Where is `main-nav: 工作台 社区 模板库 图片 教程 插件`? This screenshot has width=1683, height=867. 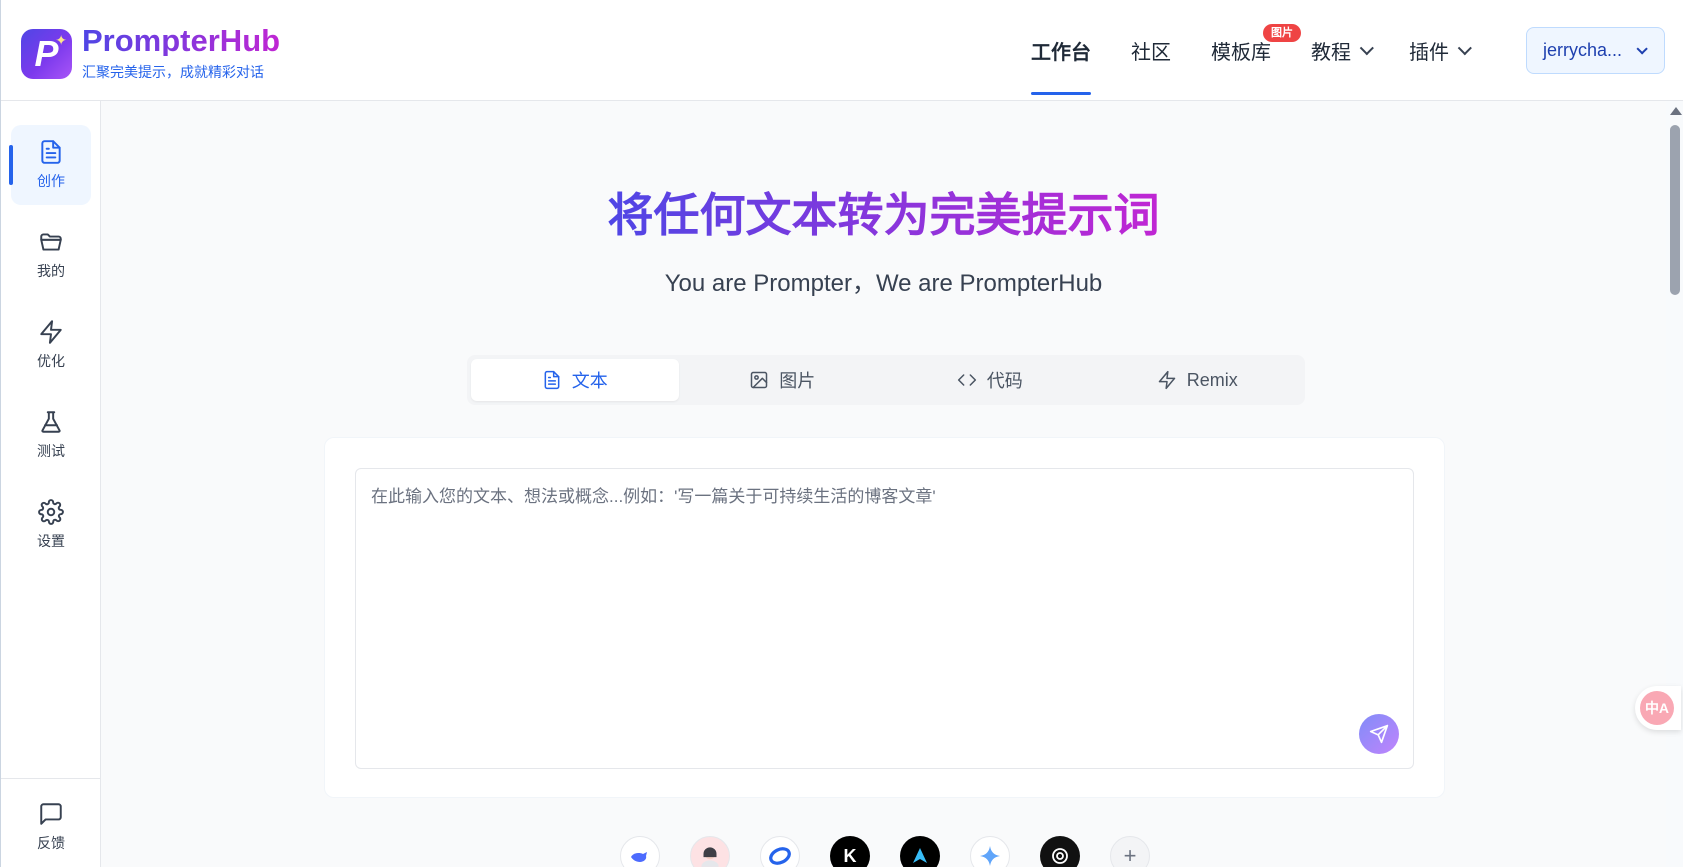 main-nav: 工作台 社区 模板库 图片 教程 插件 is located at coordinates (1269, 50).